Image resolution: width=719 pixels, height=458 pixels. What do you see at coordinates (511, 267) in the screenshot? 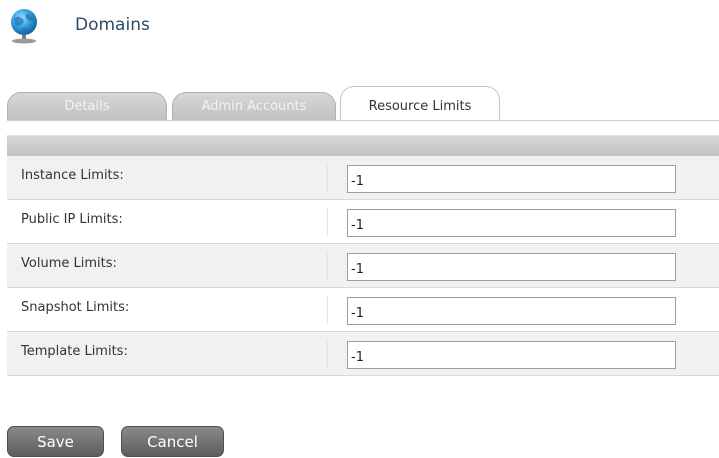
I see `volume-limits-input` at bounding box center [511, 267].